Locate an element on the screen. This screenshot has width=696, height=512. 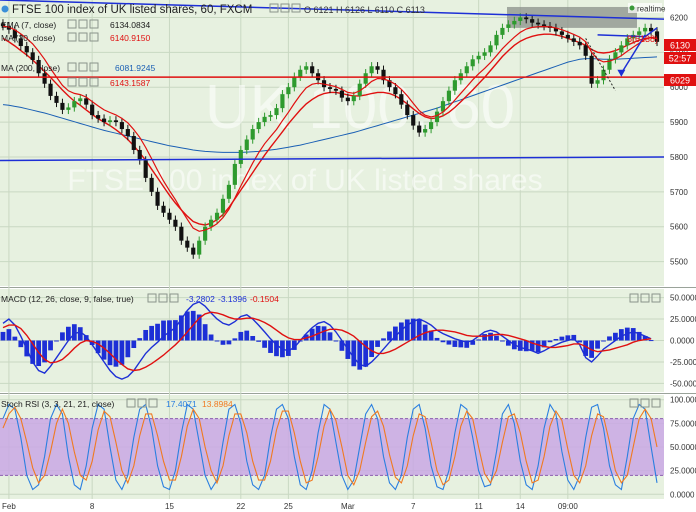
legend-ma20: MA (20, close) 6140.9150 is located at coordinates (75, 37).